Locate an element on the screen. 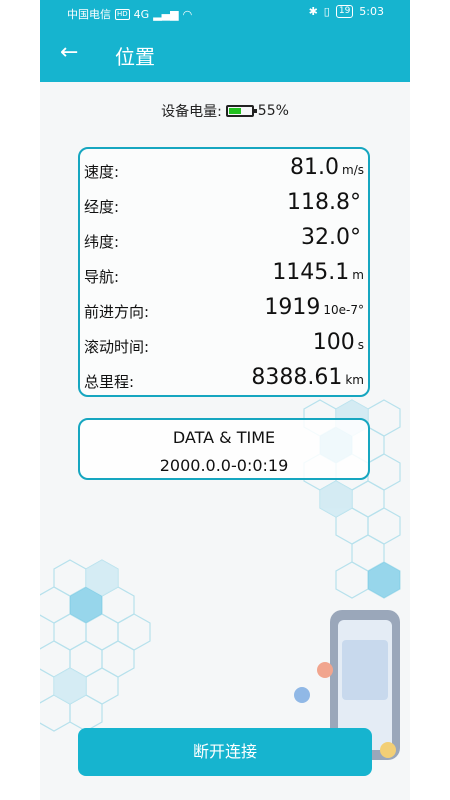 The height and width of the screenshot is (800, 450). metric-row: 滚动时间: 100 s is located at coordinates (224, 344).